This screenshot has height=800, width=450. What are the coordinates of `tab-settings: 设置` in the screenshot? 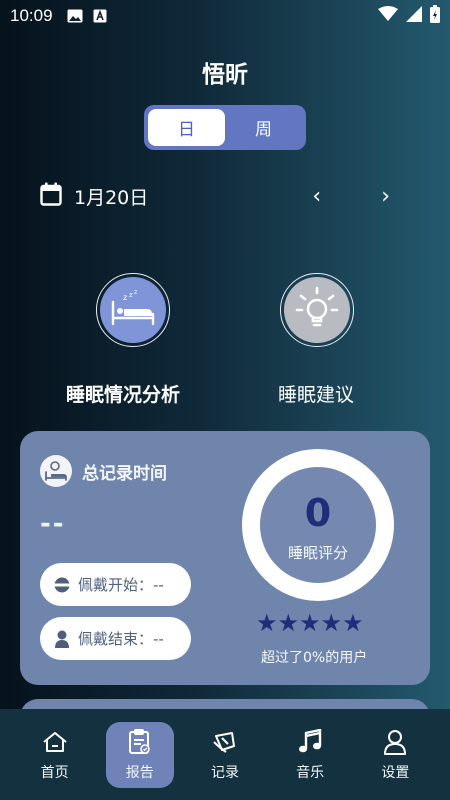 It's located at (395, 755).